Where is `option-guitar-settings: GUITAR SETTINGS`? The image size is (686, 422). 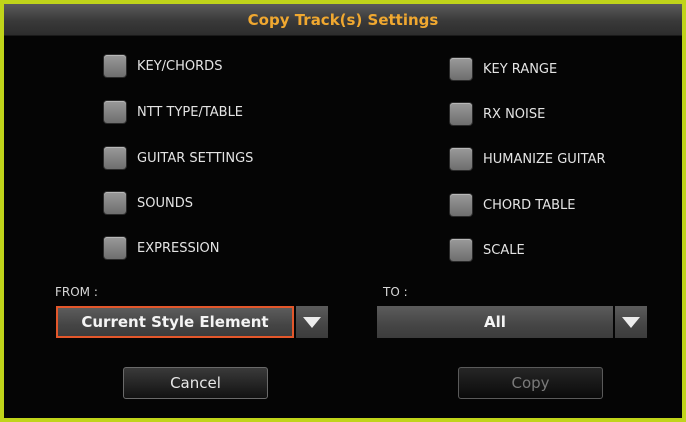
option-guitar-settings: GUITAR SETTINGS is located at coordinates (178, 158).